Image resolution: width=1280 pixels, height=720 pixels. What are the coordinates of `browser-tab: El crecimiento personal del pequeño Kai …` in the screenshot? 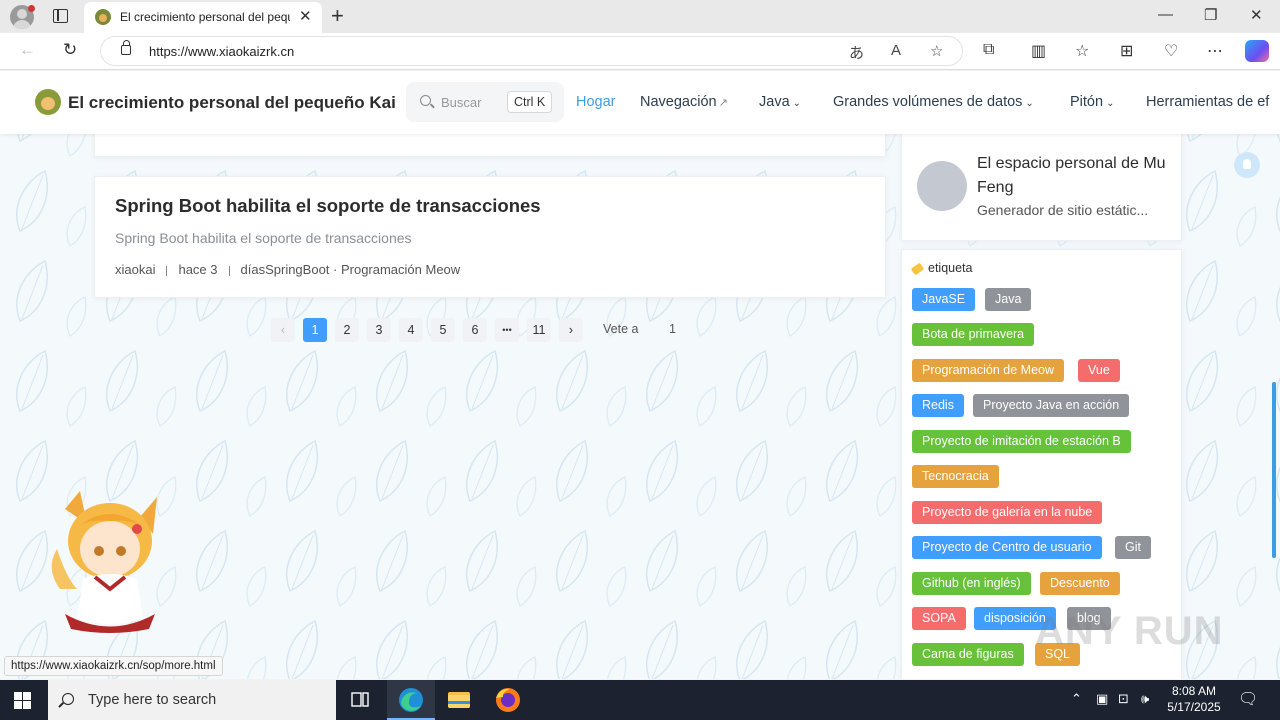 It's located at (203, 17).